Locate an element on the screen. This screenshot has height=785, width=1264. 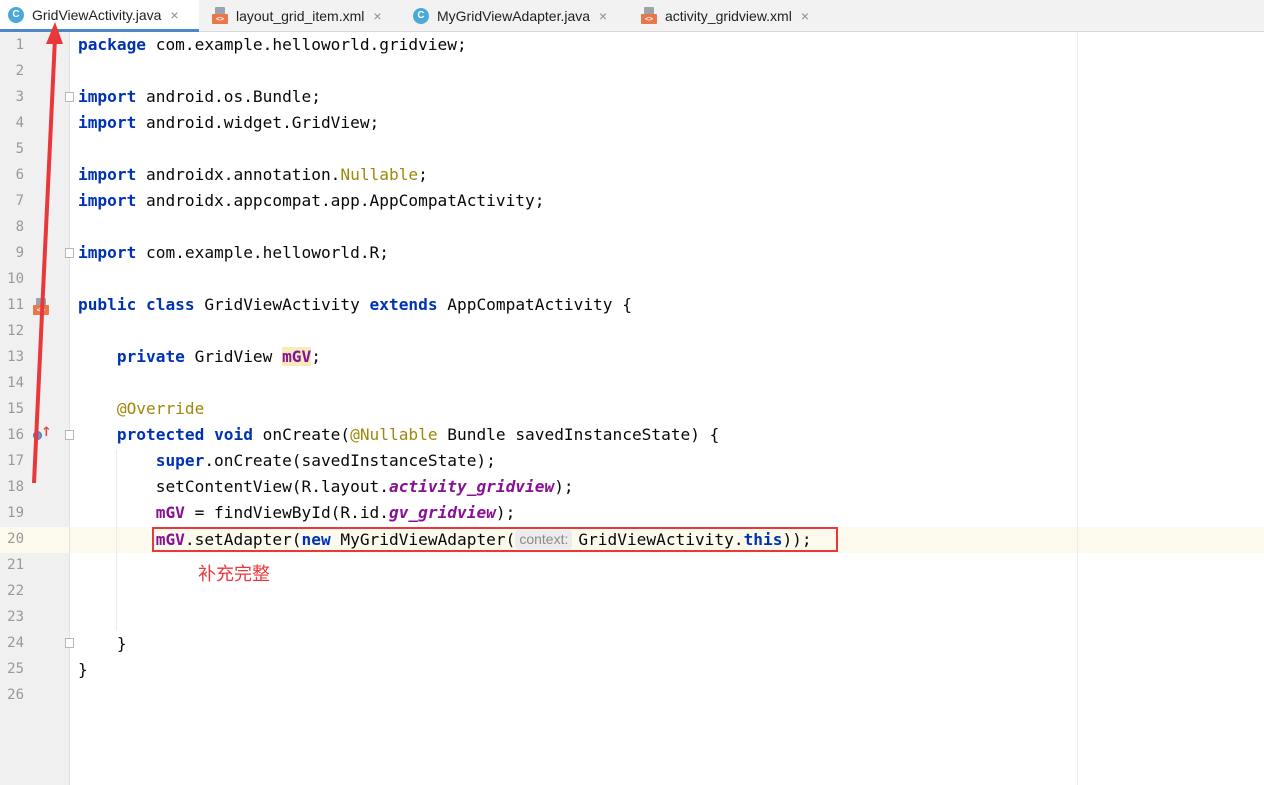
code-line-24: } is located at coordinates (102, 644).